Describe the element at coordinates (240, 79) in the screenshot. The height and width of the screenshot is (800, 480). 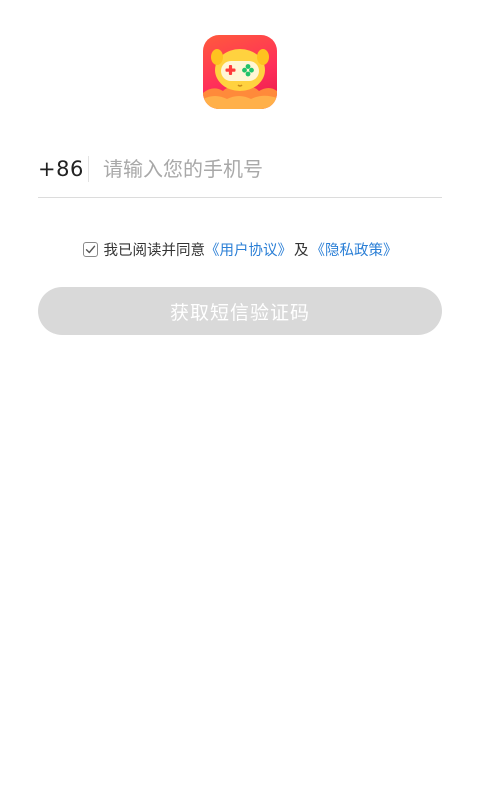
I see `game-controller-mascot-icon` at that location.